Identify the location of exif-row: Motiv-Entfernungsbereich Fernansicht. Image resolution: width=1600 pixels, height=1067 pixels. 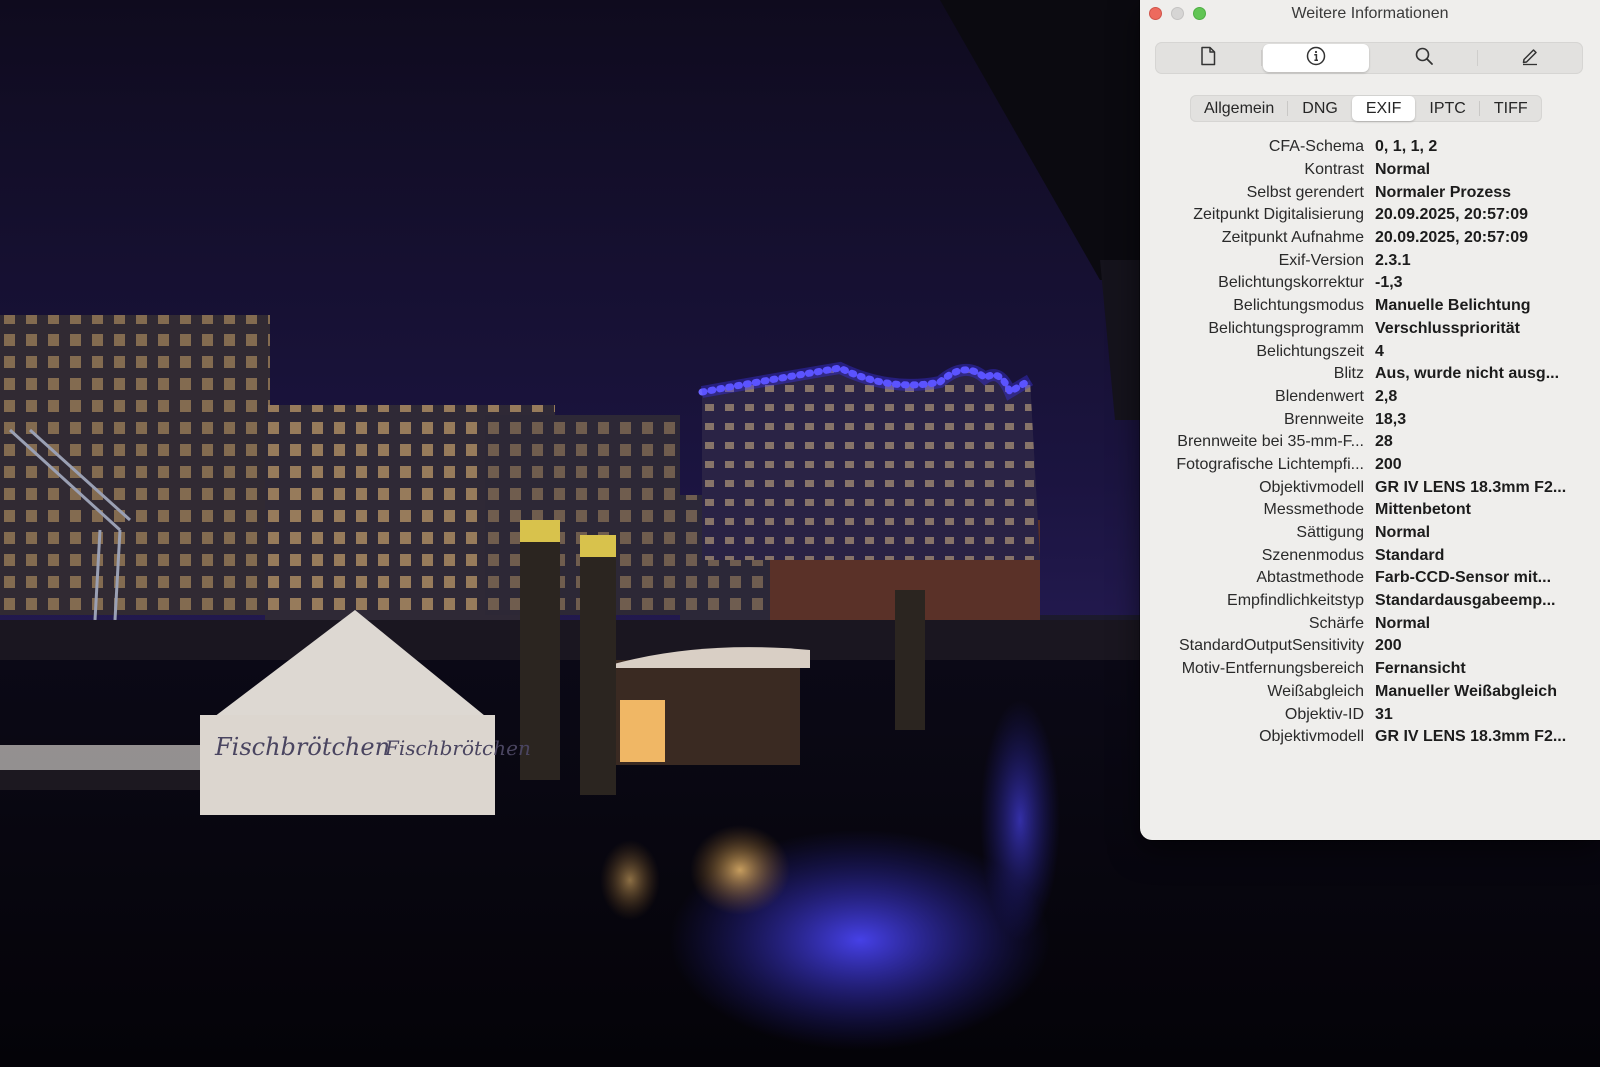
(1370, 669).